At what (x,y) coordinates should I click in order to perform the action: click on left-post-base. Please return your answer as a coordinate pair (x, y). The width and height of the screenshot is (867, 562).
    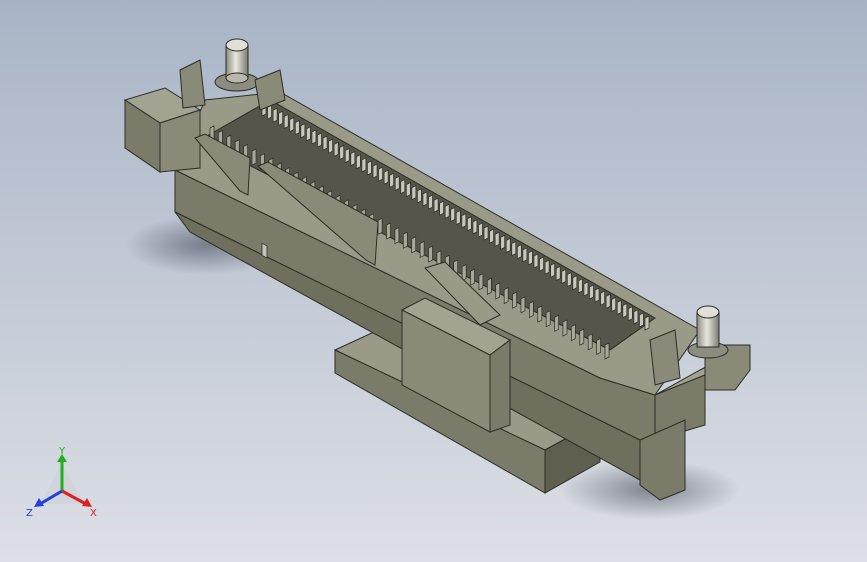
    Looking at the image, I should click on (192, 84).